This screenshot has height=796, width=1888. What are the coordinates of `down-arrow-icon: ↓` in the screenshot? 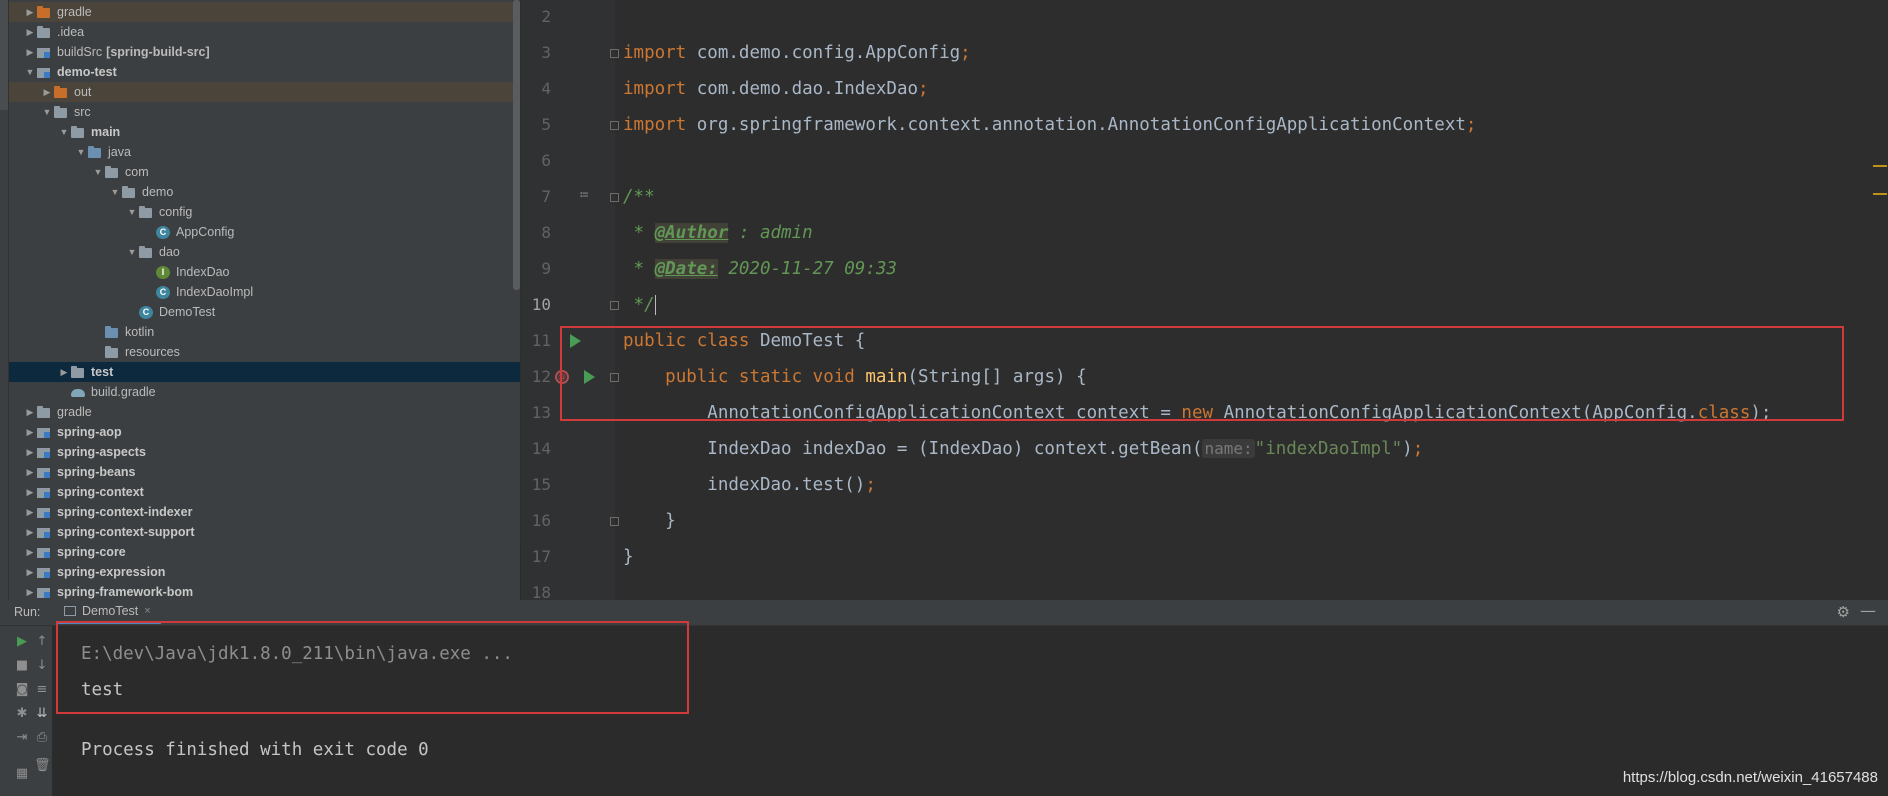 It's located at (42, 666).